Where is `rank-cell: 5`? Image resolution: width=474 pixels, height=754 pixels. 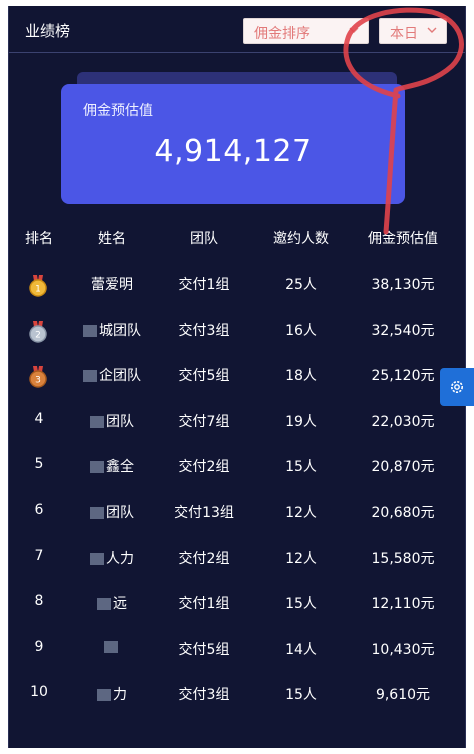
rank-cell: 5 is located at coordinates (39, 464).